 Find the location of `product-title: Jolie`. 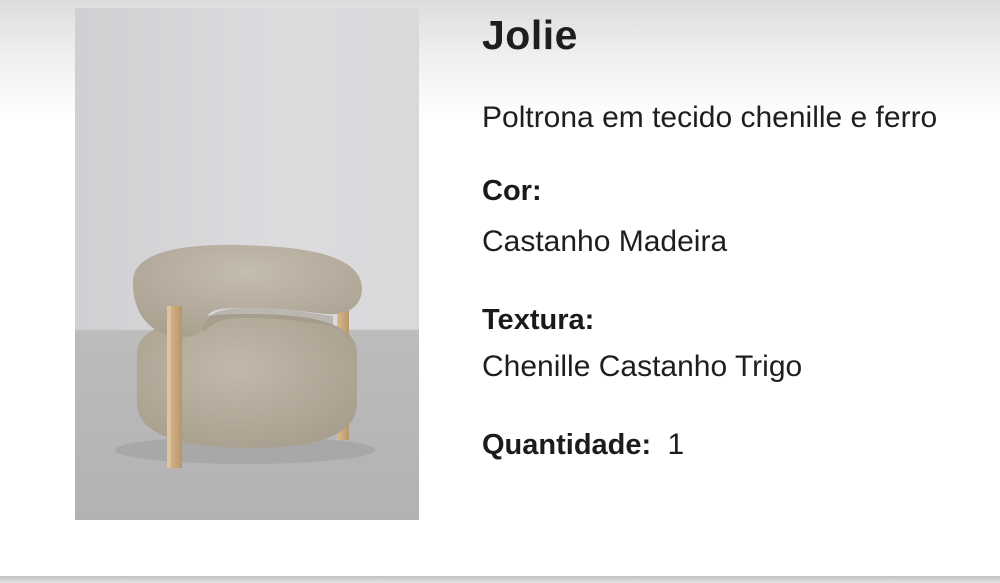

product-title: Jolie is located at coordinates (530, 35).